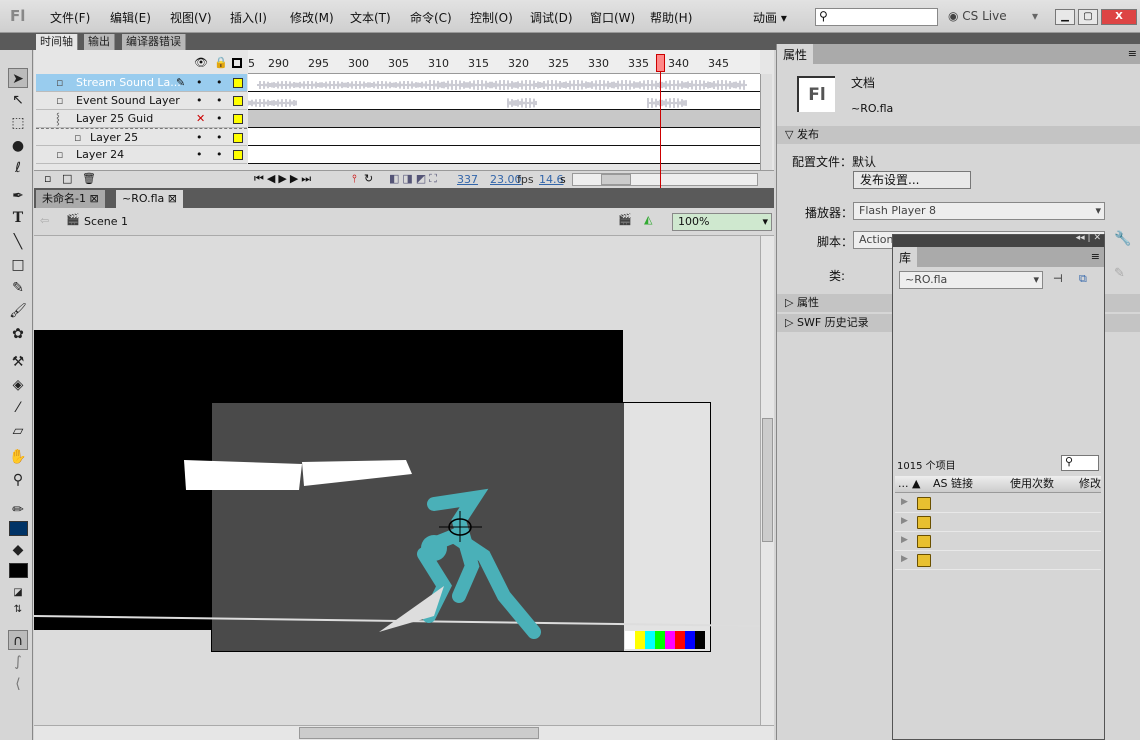  I want to click on layer-row: ▫ Layer 25 • •, so click(141, 137).